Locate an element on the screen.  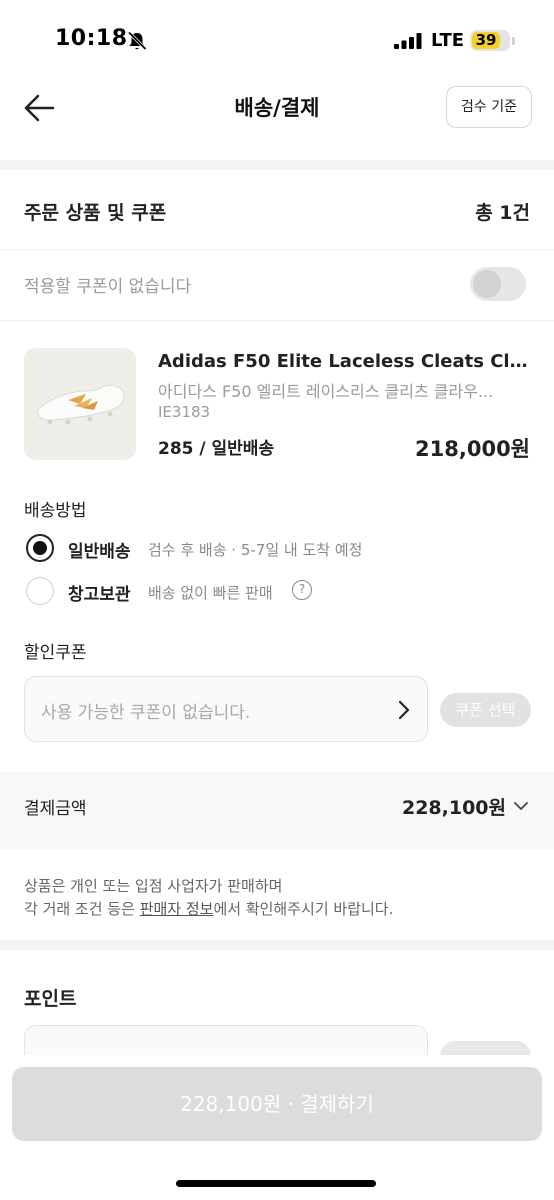
chevron-down-icon is located at coordinates (521, 806).